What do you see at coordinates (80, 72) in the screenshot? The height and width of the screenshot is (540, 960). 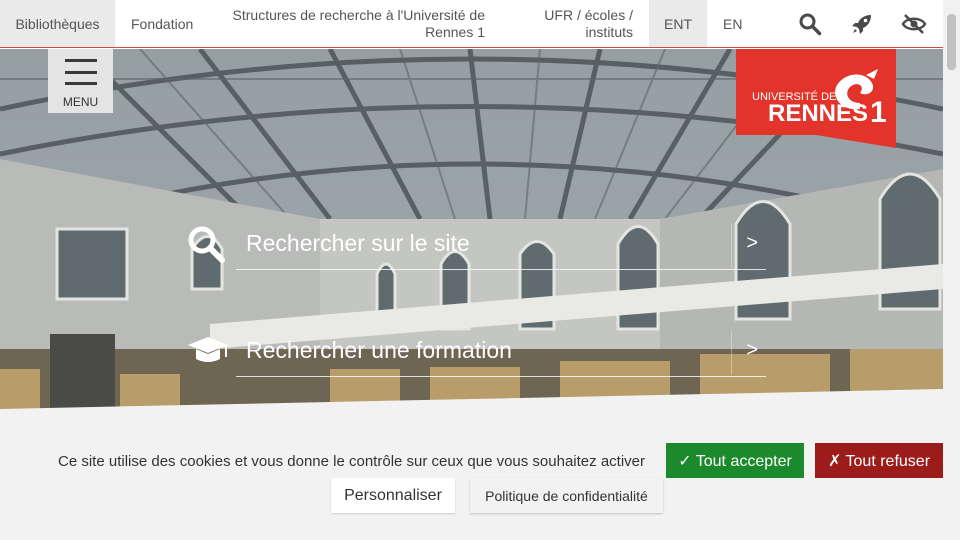 I see `hamburger-icon` at bounding box center [80, 72].